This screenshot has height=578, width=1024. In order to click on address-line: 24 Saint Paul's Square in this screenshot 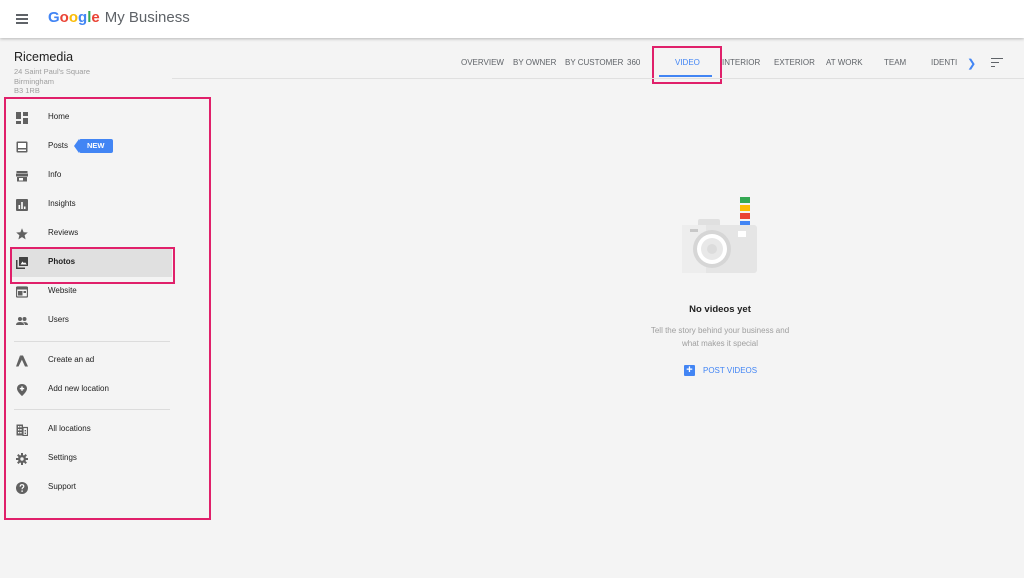, I will do `click(52, 71)`.